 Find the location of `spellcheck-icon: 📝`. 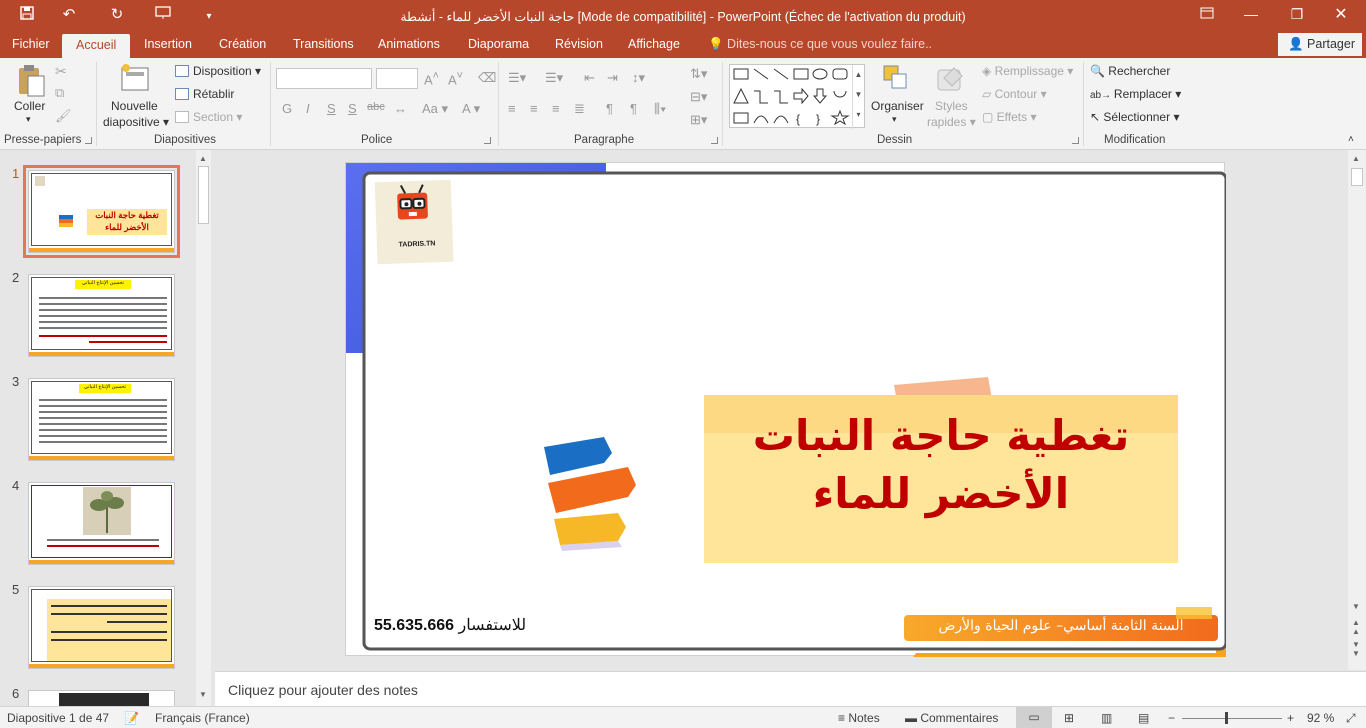

spellcheck-icon: 📝 is located at coordinates (131, 718).